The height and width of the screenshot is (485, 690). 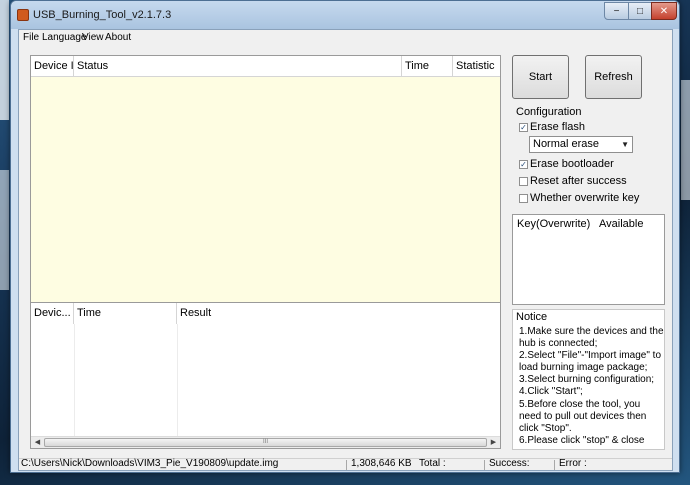 What do you see at coordinates (523, 127) in the screenshot?
I see `erase-flash-checkbox: ✓` at bounding box center [523, 127].